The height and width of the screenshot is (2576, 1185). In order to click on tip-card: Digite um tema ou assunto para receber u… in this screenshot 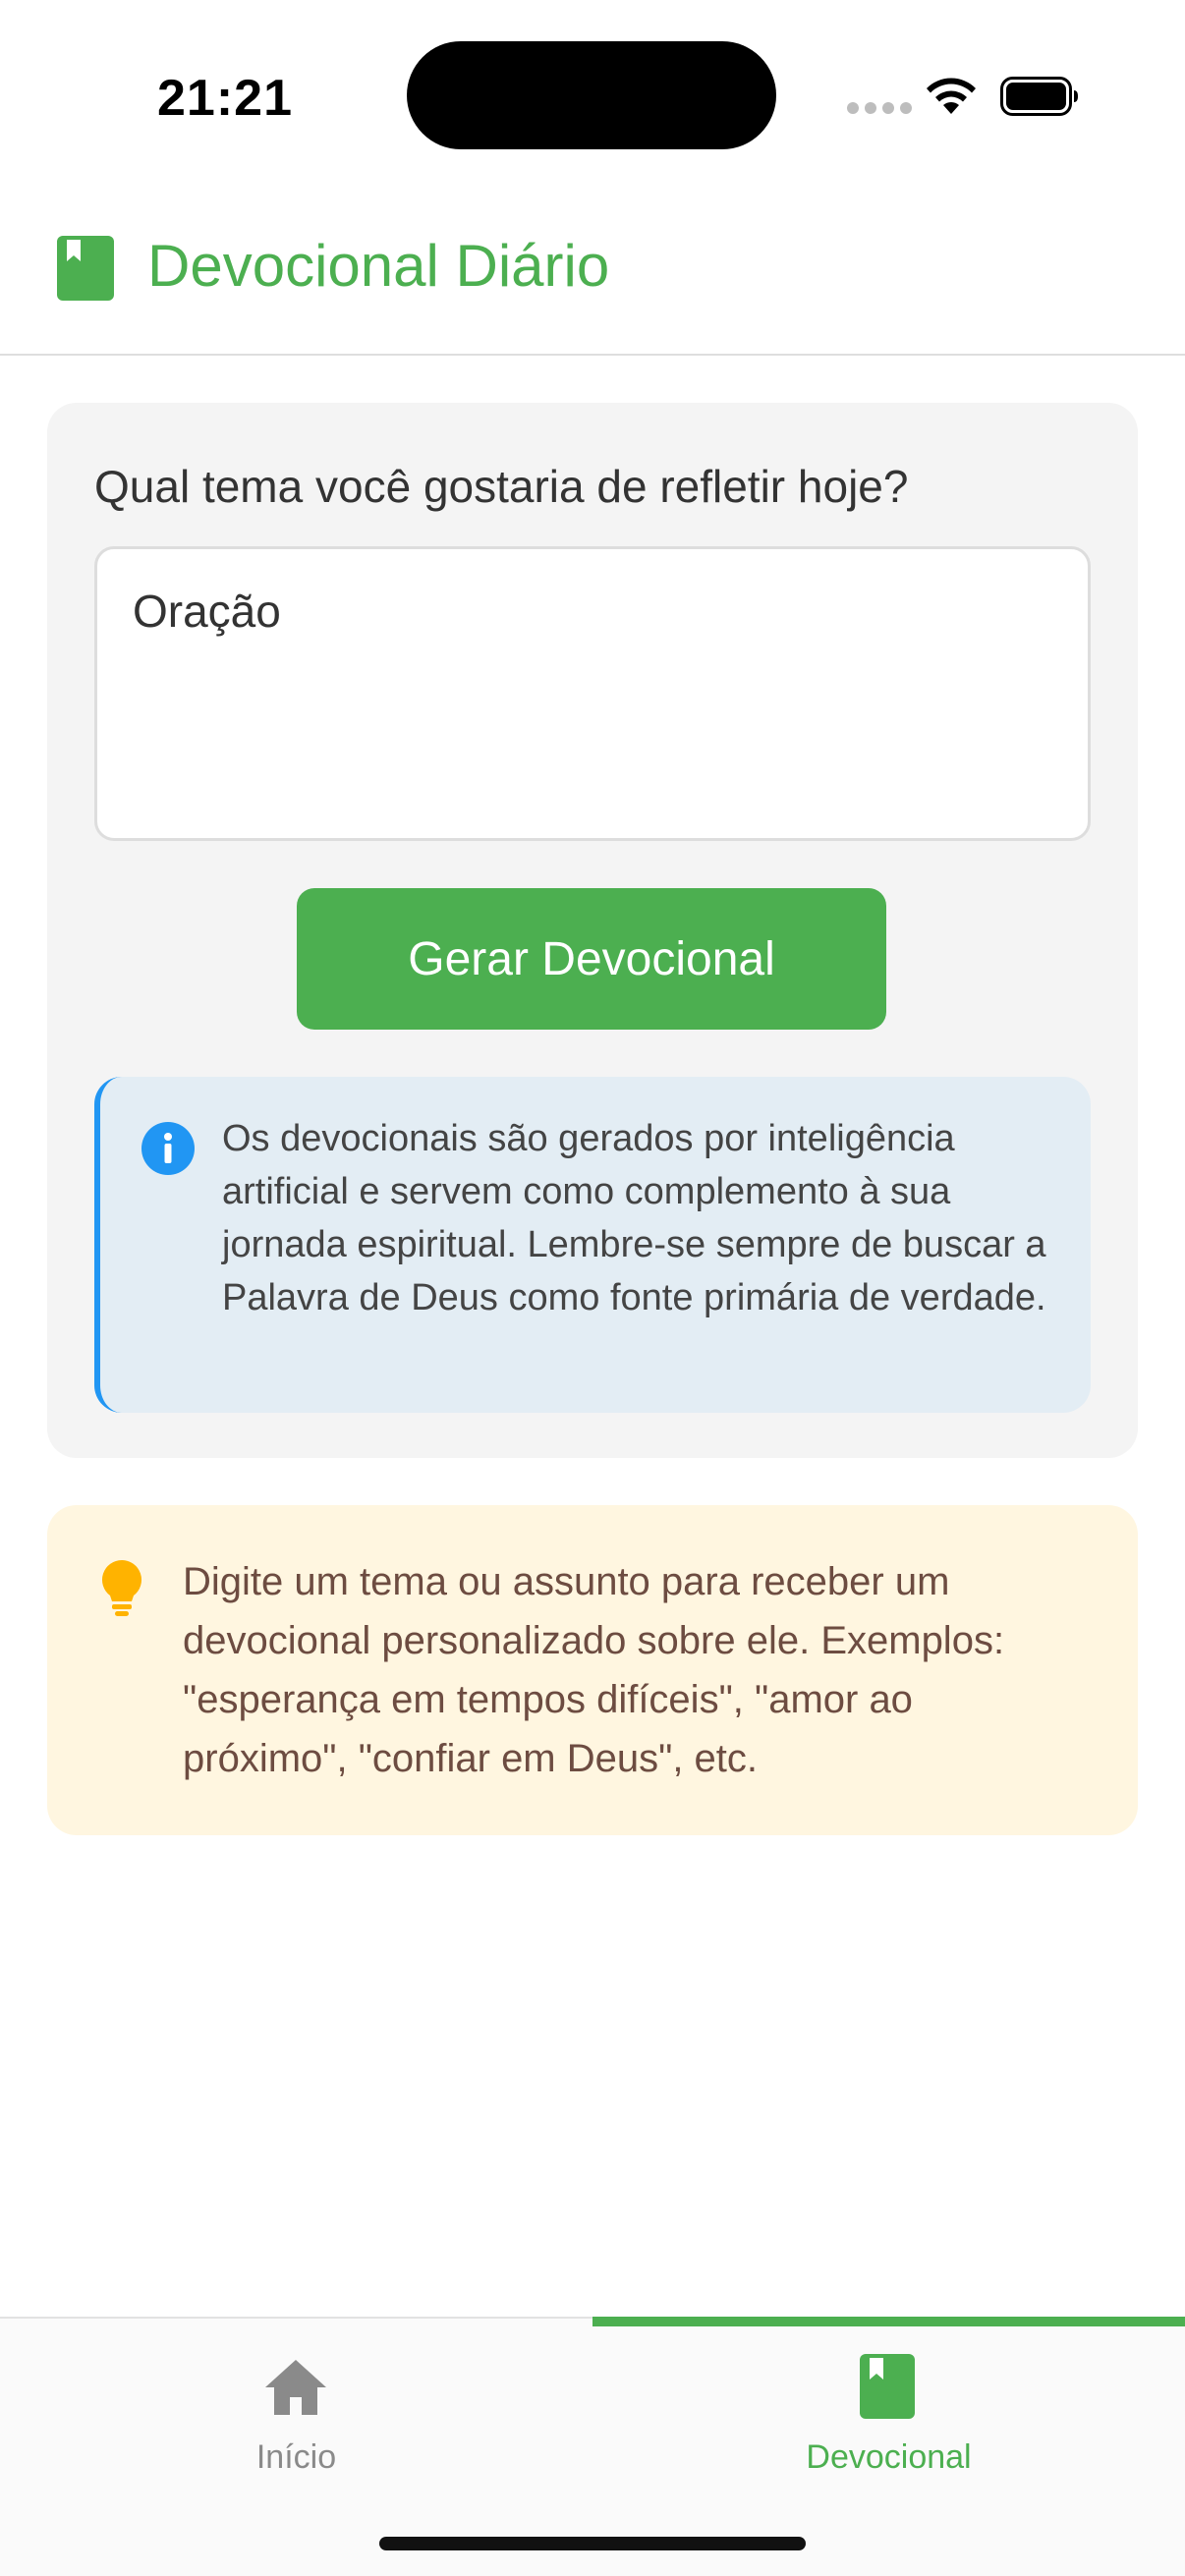, I will do `click(592, 1670)`.